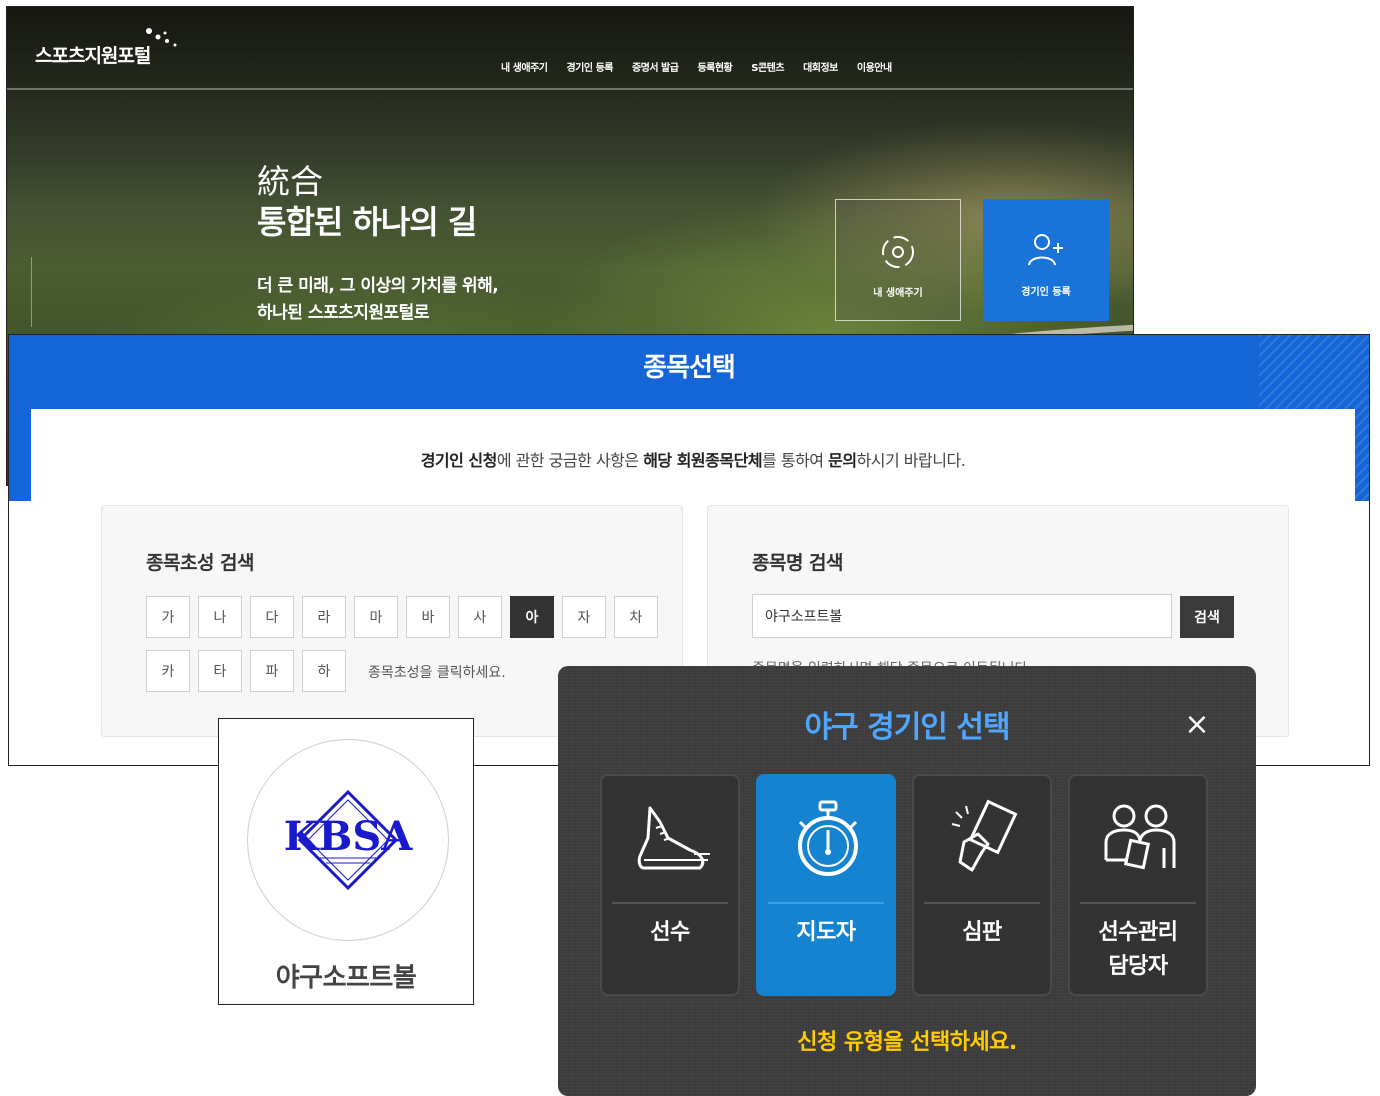 This screenshot has height=1096, width=1380. Describe the element at coordinates (168, 617) in the screenshot. I see `initial-button: 가` at that location.